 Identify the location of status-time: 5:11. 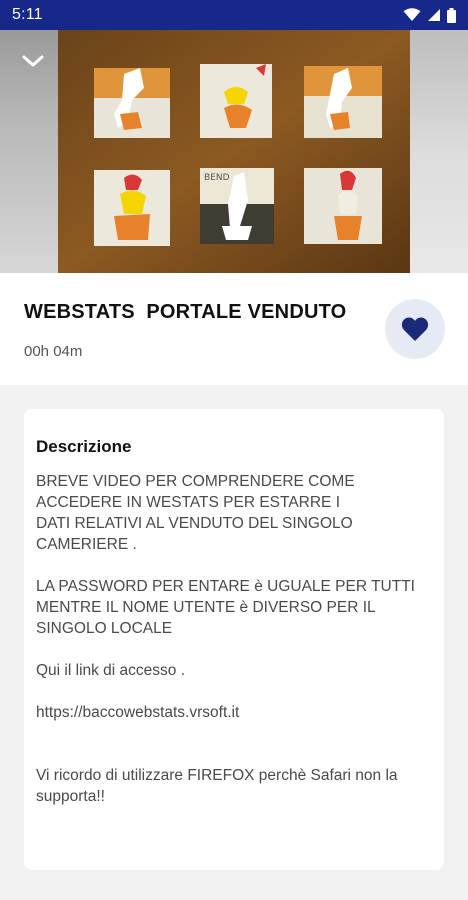
(27, 14).